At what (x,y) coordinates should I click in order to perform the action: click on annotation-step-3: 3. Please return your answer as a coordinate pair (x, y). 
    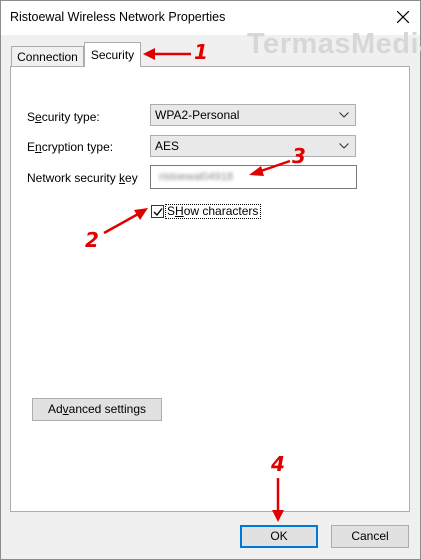
    Looking at the image, I should click on (299, 156).